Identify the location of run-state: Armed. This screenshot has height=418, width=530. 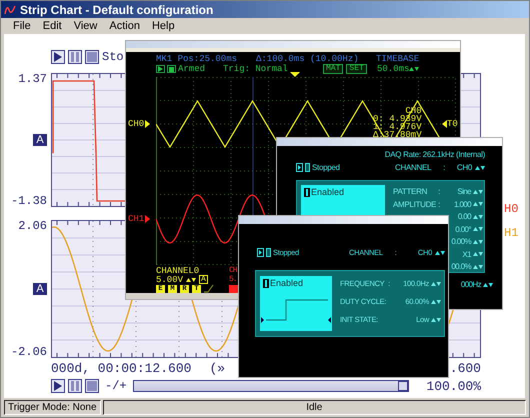
(192, 69).